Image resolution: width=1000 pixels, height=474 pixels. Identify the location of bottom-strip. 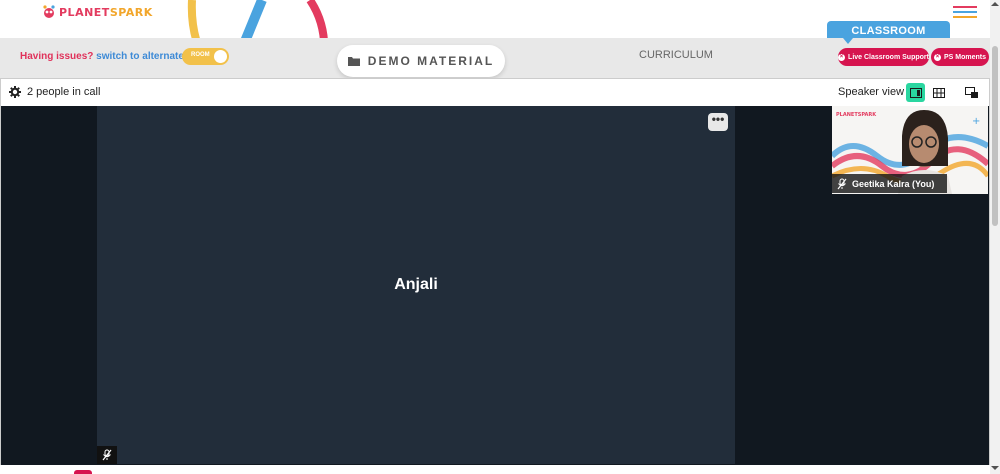
(495, 469).